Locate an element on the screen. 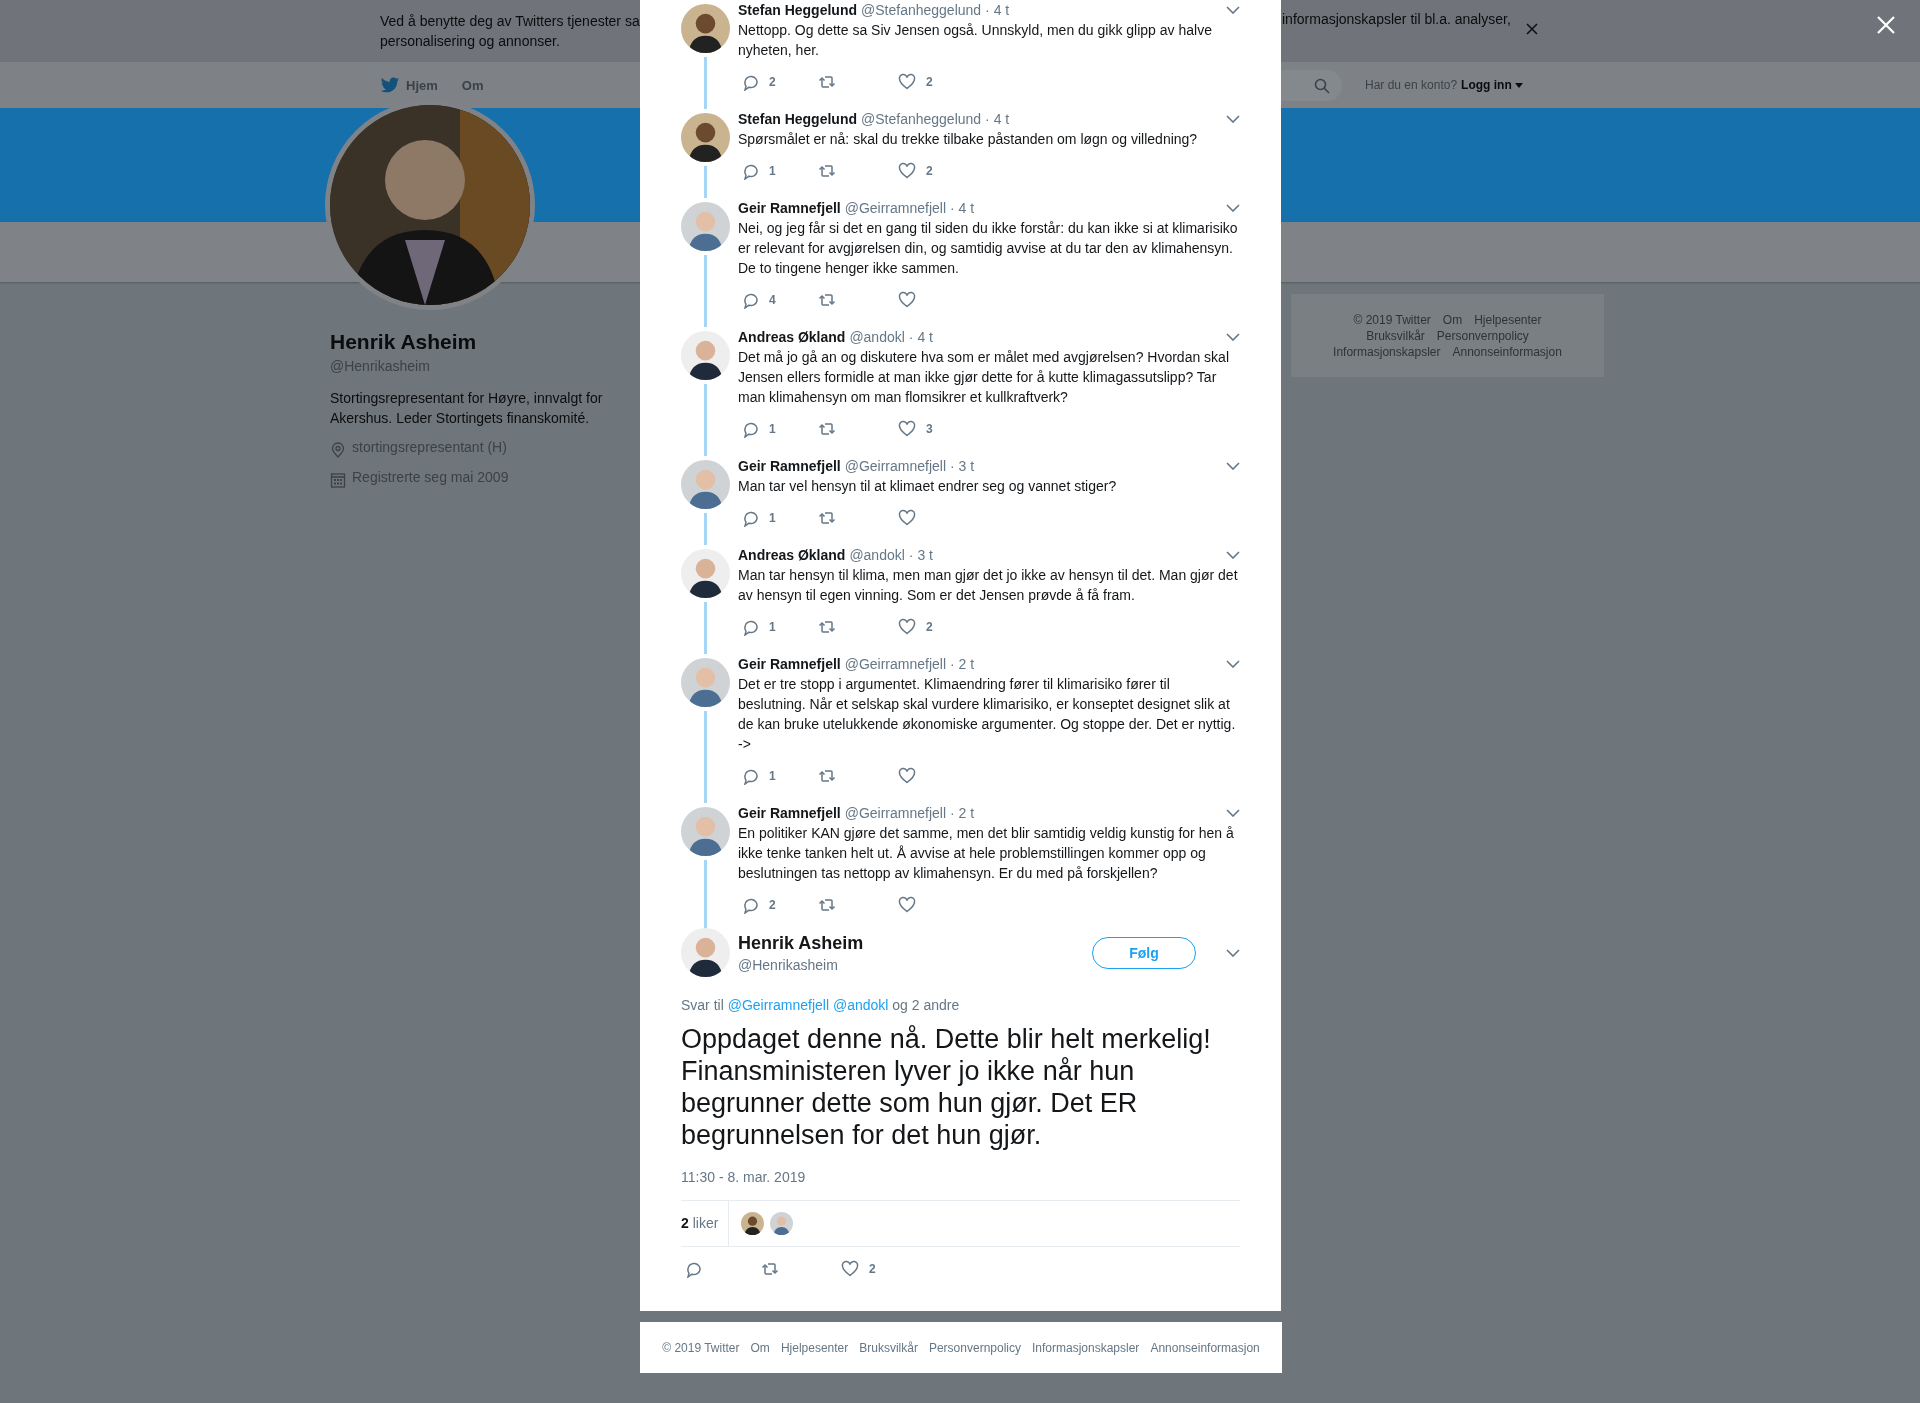 The width and height of the screenshot is (1920, 1403). close-icon is located at coordinates (1532, 29).